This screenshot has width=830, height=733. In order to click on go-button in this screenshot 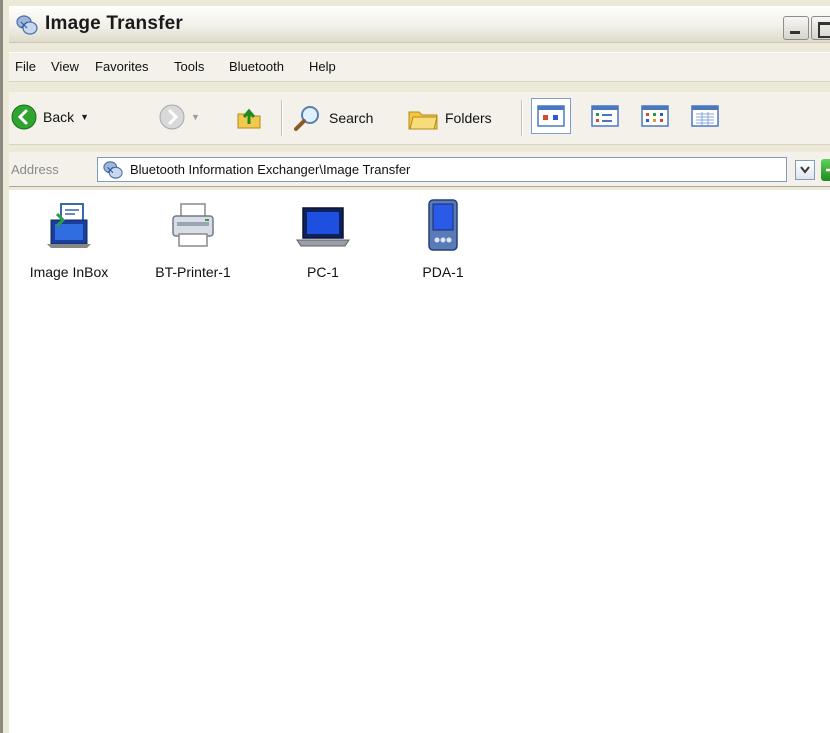, I will do `click(825, 170)`.